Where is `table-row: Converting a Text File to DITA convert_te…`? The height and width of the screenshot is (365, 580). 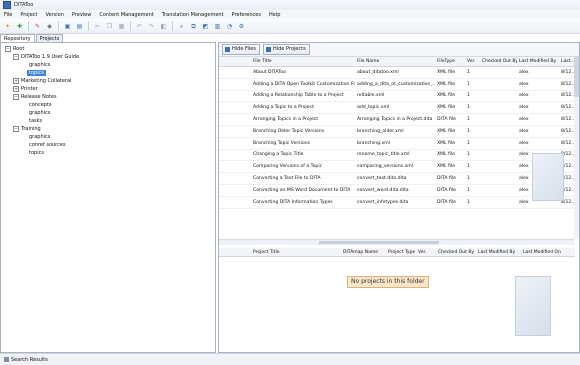 table-row: Converting a Text File to DITA convert_te… is located at coordinates (397, 178).